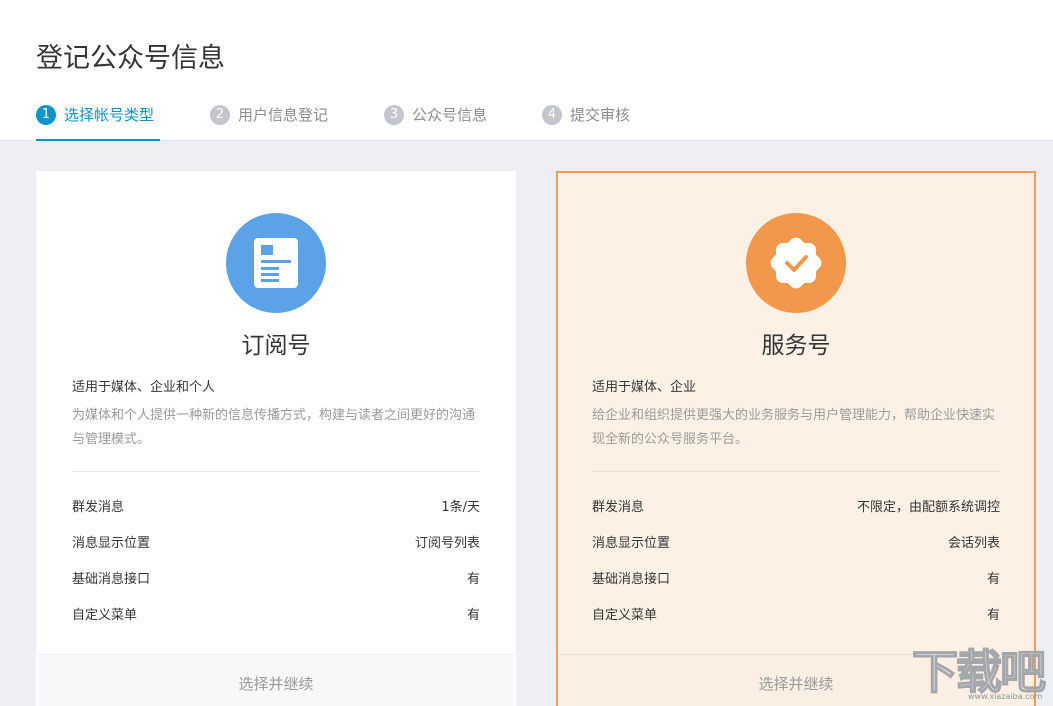 This screenshot has width=1053, height=706. Describe the element at coordinates (276, 263) in the screenshot. I see `document-icon` at that location.